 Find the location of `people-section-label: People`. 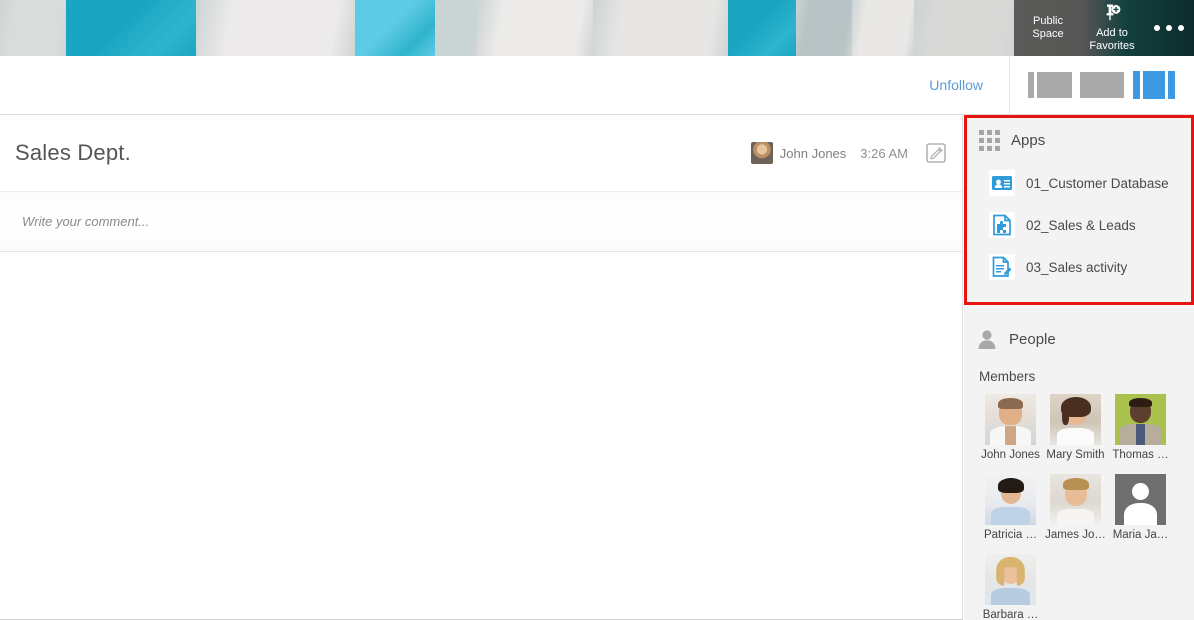

people-section-label: People is located at coordinates (1032, 339).